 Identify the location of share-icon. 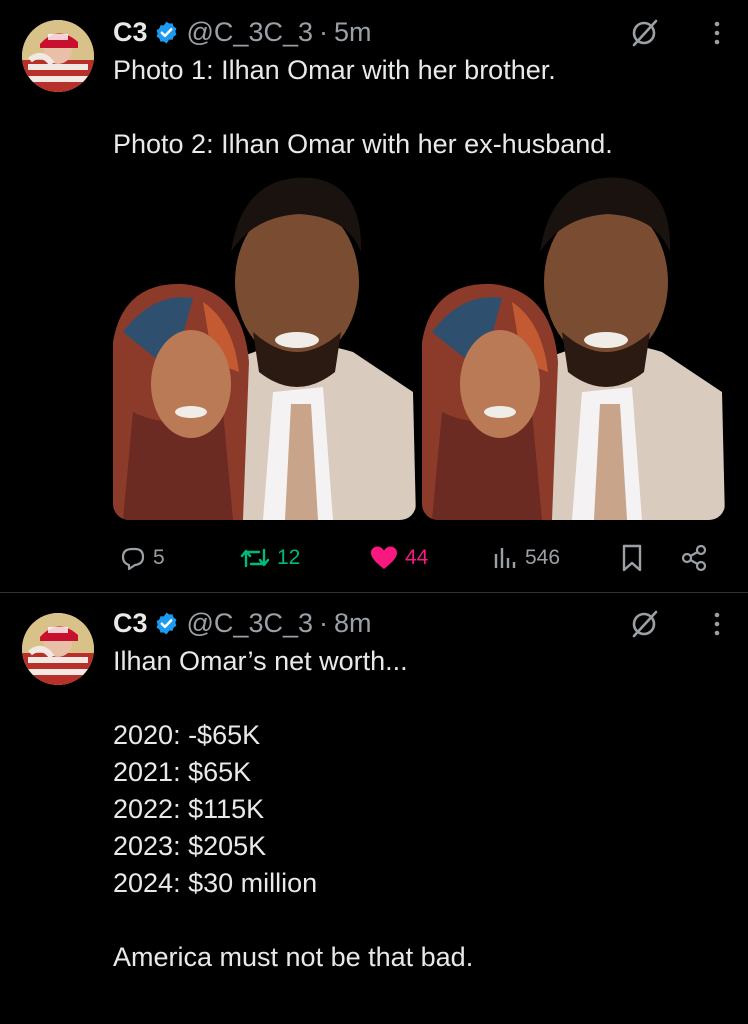
(694, 558).